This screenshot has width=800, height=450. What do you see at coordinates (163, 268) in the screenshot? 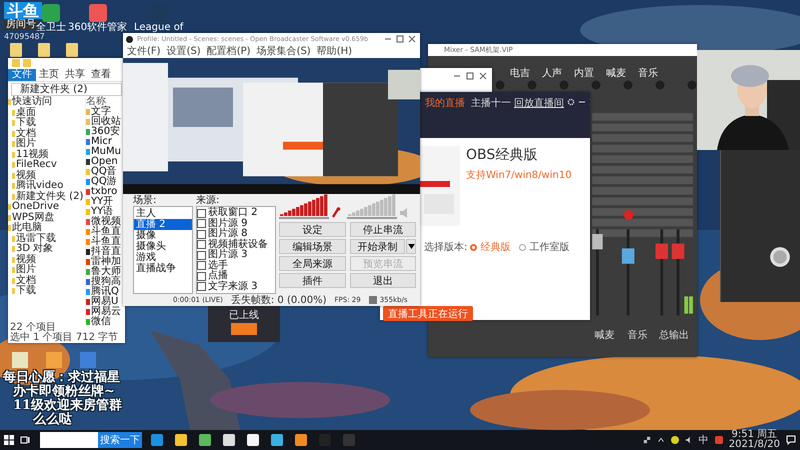
I see `scene-item: 直播战争` at bounding box center [163, 268].